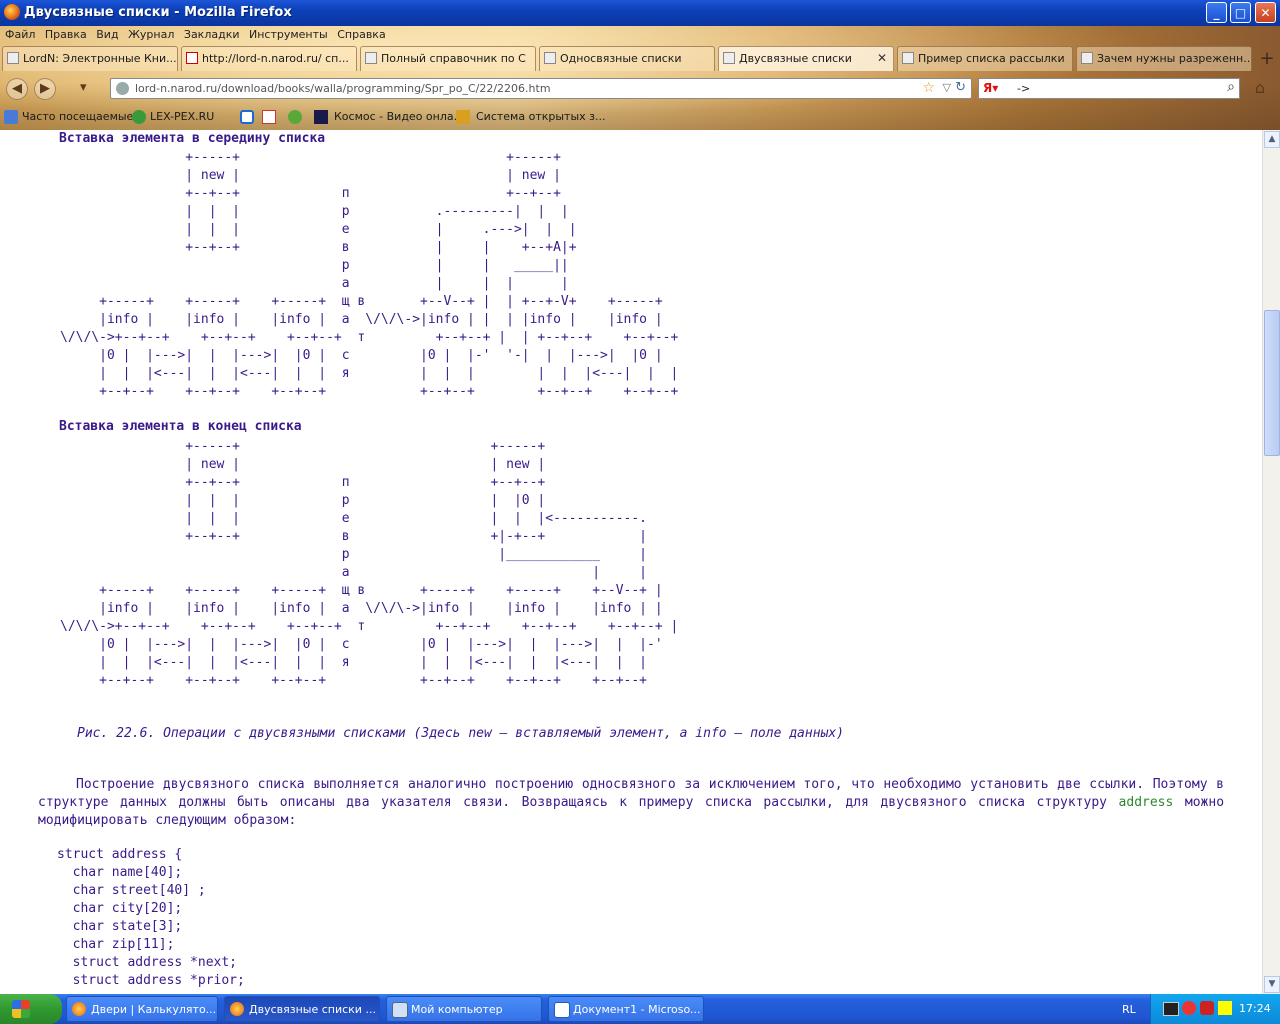 The width and height of the screenshot is (1280, 1024). I want to click on notification-icon, so click(1225, 1008).